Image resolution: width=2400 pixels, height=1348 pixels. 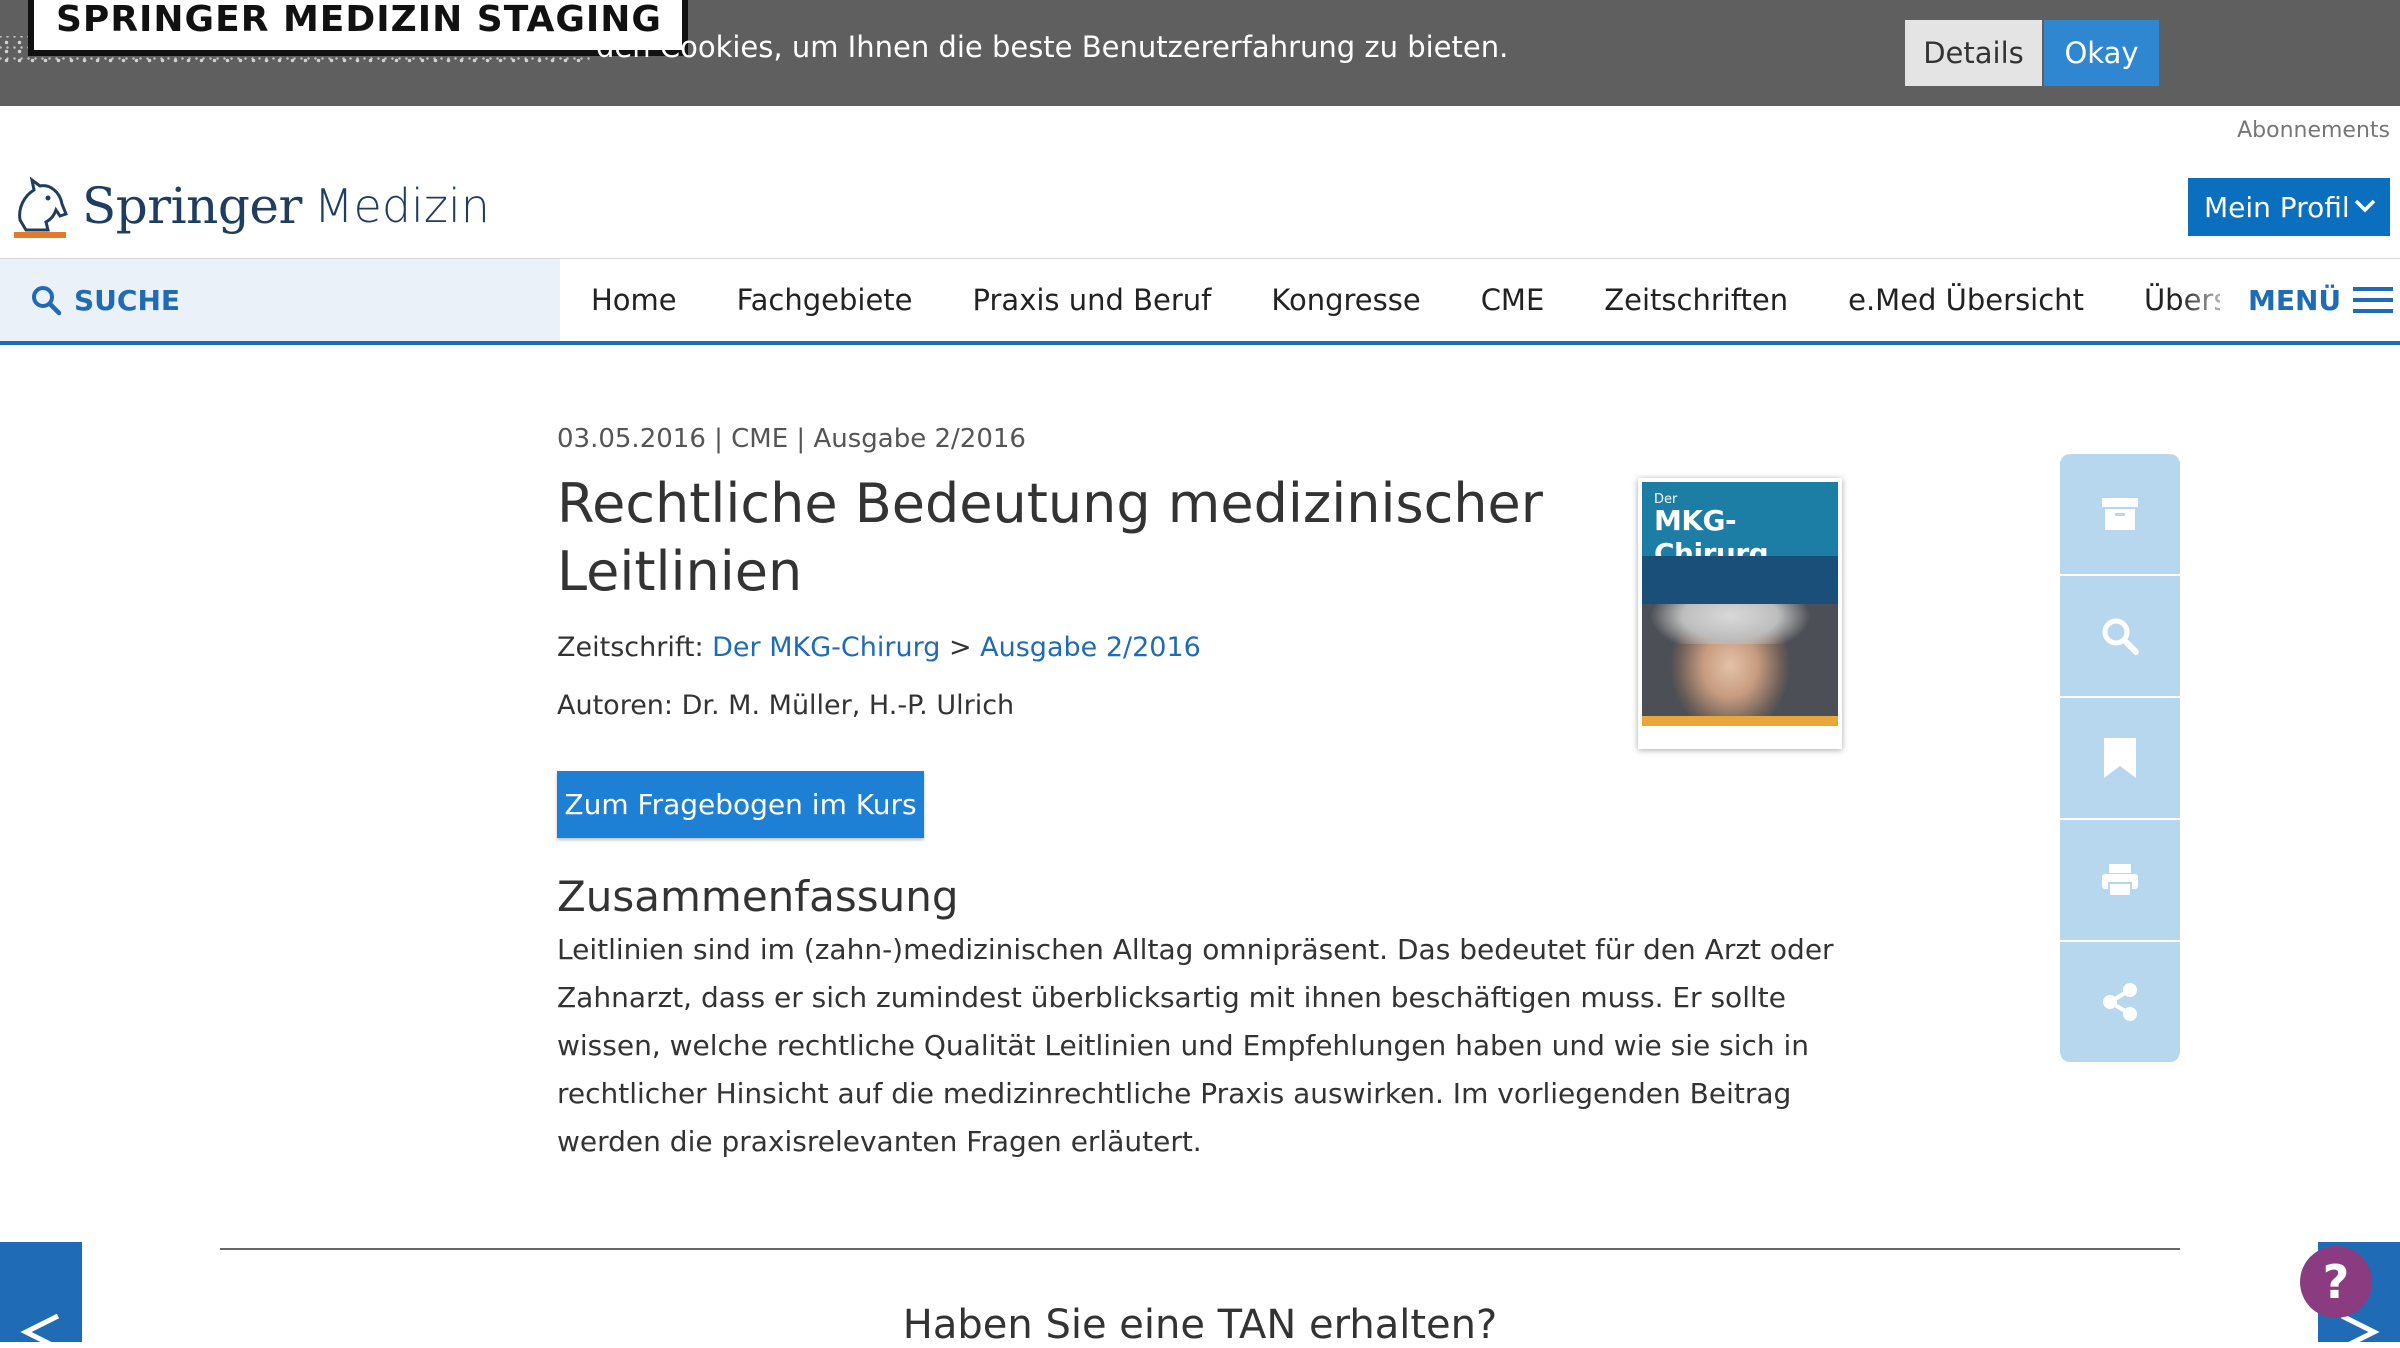 I want to click on archive-button, so click(x=2120, y=514).